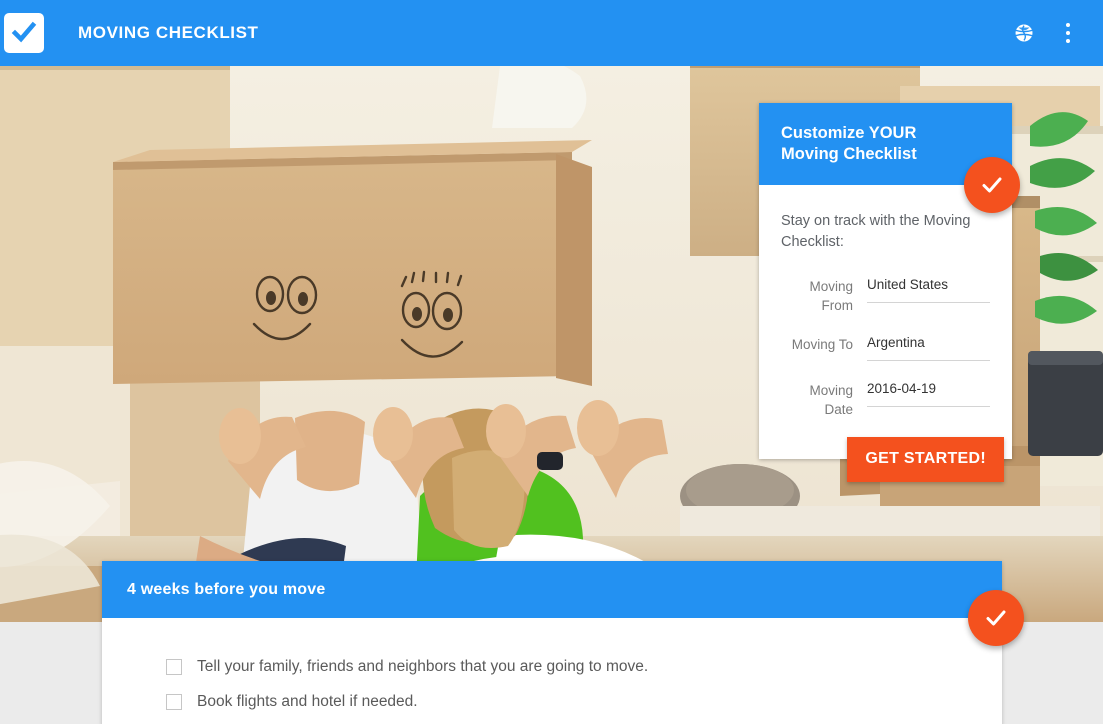  I want to click on field-moving-date: Moving Date 2016-04-19, so click(885, 399).